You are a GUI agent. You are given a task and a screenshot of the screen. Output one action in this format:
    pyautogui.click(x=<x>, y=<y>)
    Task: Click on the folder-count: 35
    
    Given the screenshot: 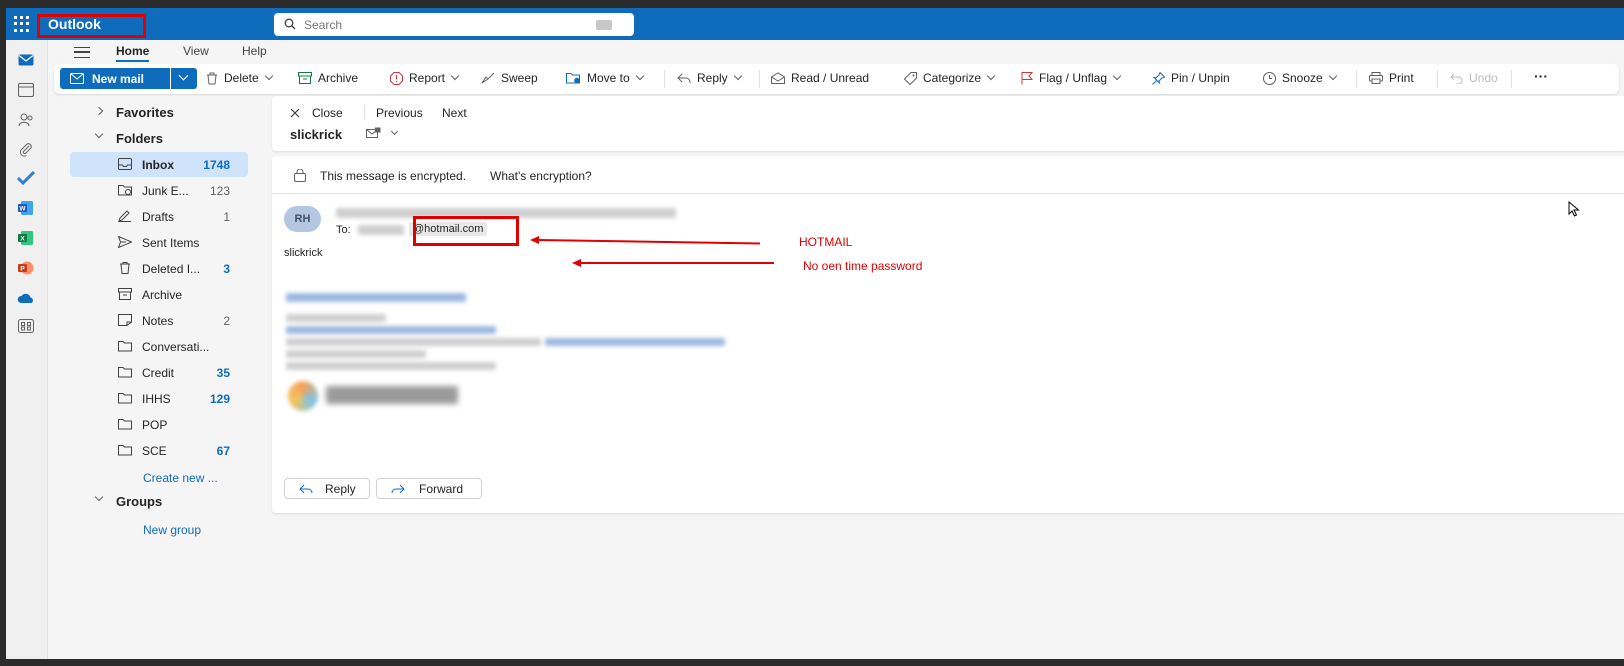 What is the action you would take?
    pyautogui.click(x=223, y=373)
    